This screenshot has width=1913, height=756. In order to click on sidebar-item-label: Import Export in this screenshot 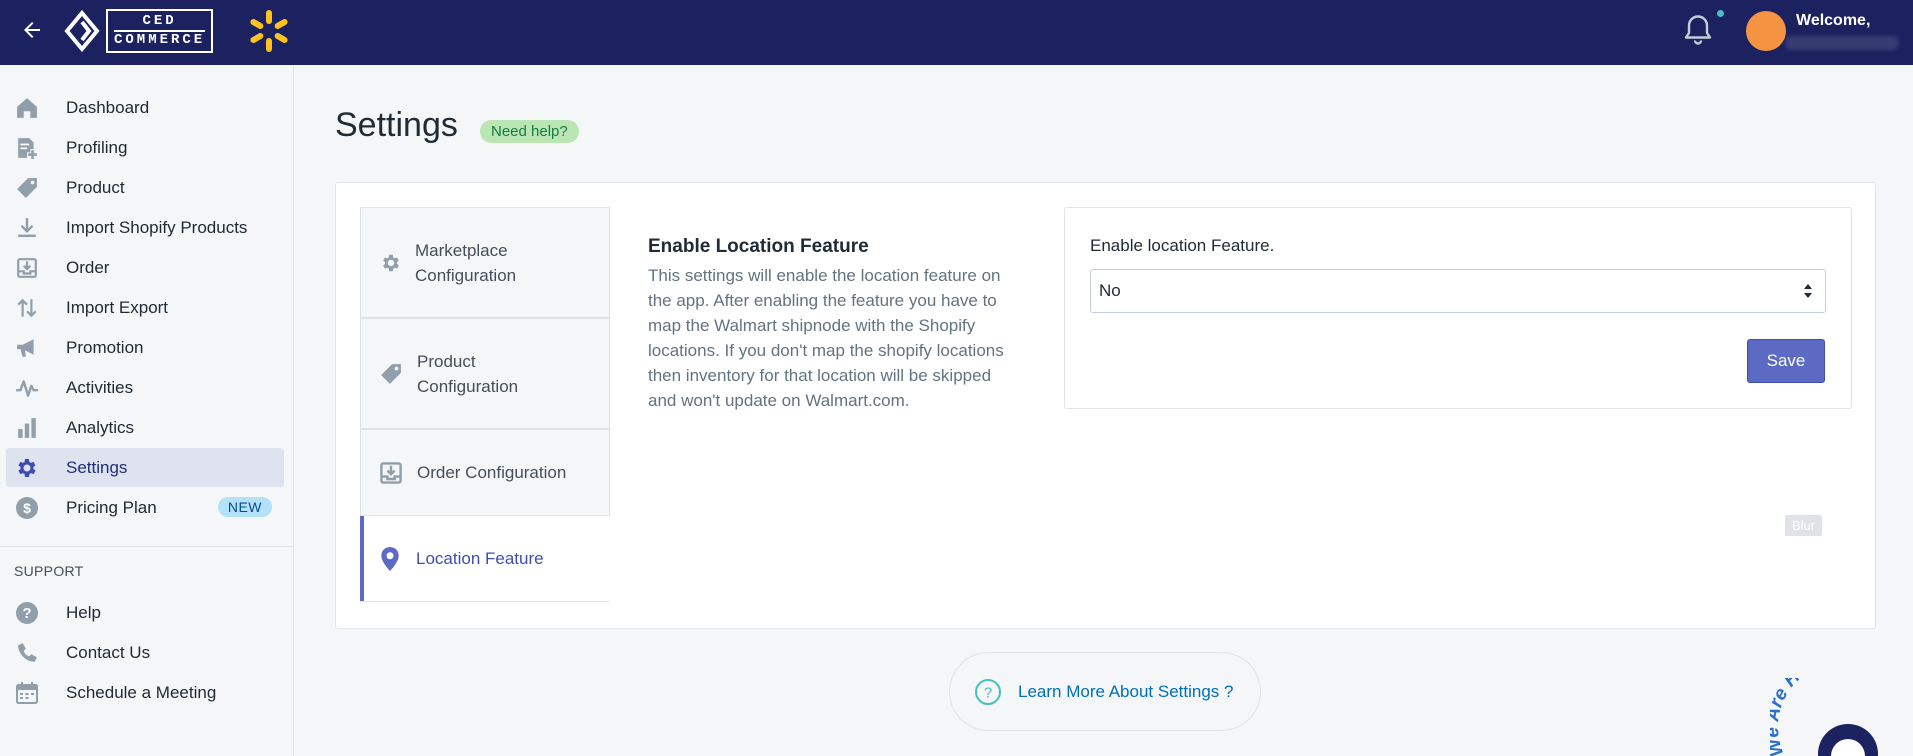, I will do `click(117, 307)`.